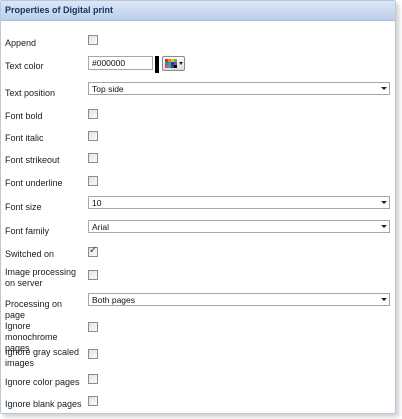 This screenshot has height=419, width=402. Describe the element at coordinates (198, 114) in the screenshot. I see `font-bold-row: Font bold` at that location.